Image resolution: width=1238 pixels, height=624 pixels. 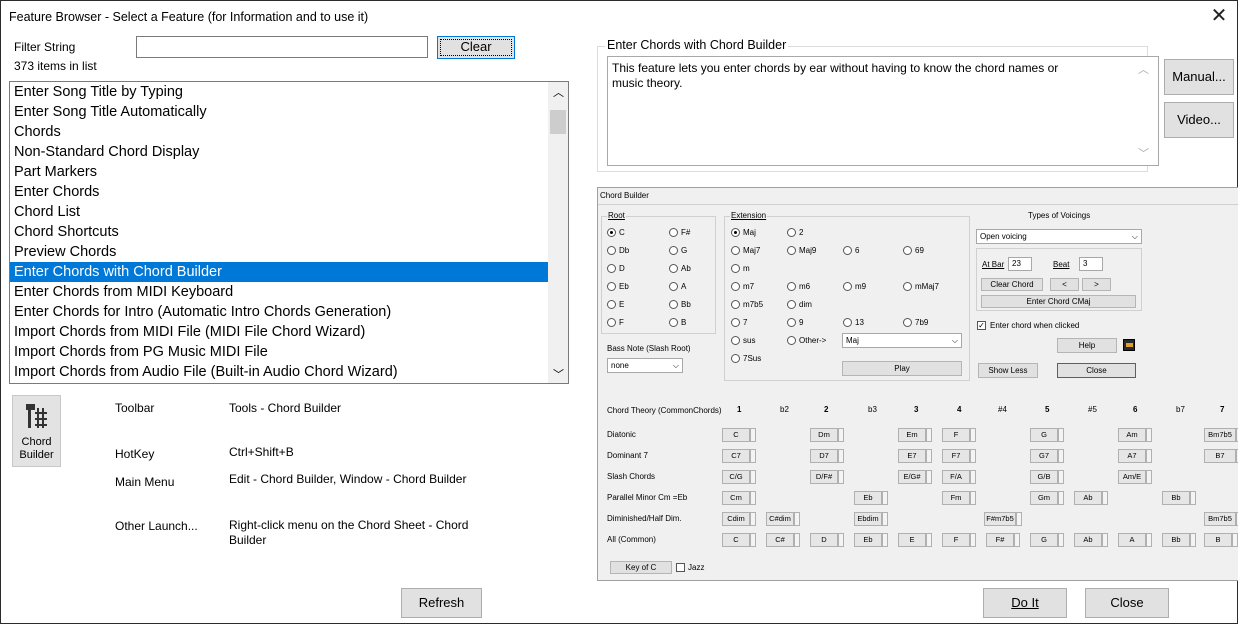 What do you see at coordinates (680, 567) in the screenshot?
I see `jazz-checkbox` at bounding box center [680, 567].